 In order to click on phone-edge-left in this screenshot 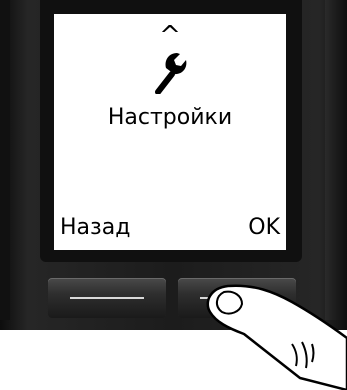, I will do `click(5, 160)`.